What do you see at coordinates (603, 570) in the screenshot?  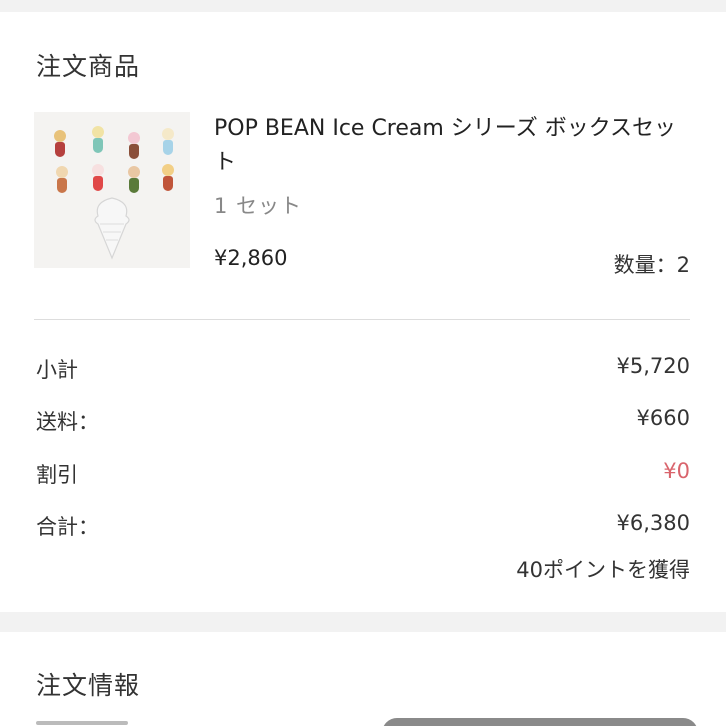 I see `points-earned: 40ポイントを獲得` at bounding box center [603, 570].